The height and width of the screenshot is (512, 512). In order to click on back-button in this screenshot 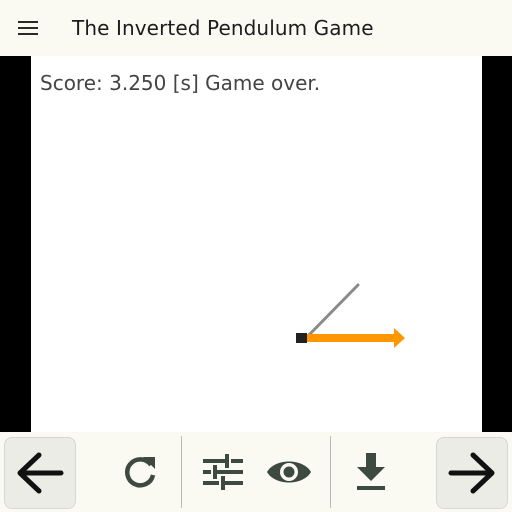, I will do `click(40, 473)`.